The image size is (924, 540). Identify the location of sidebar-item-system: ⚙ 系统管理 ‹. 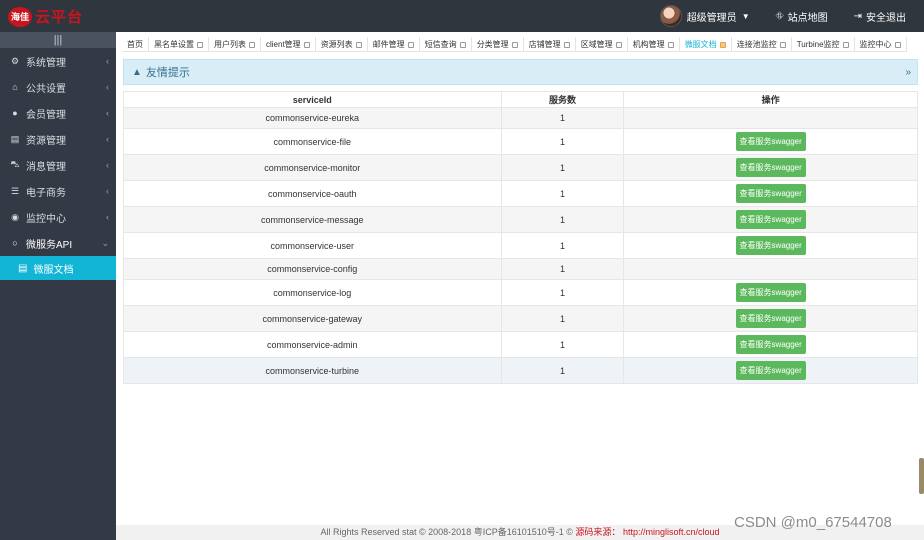
(58, 61).